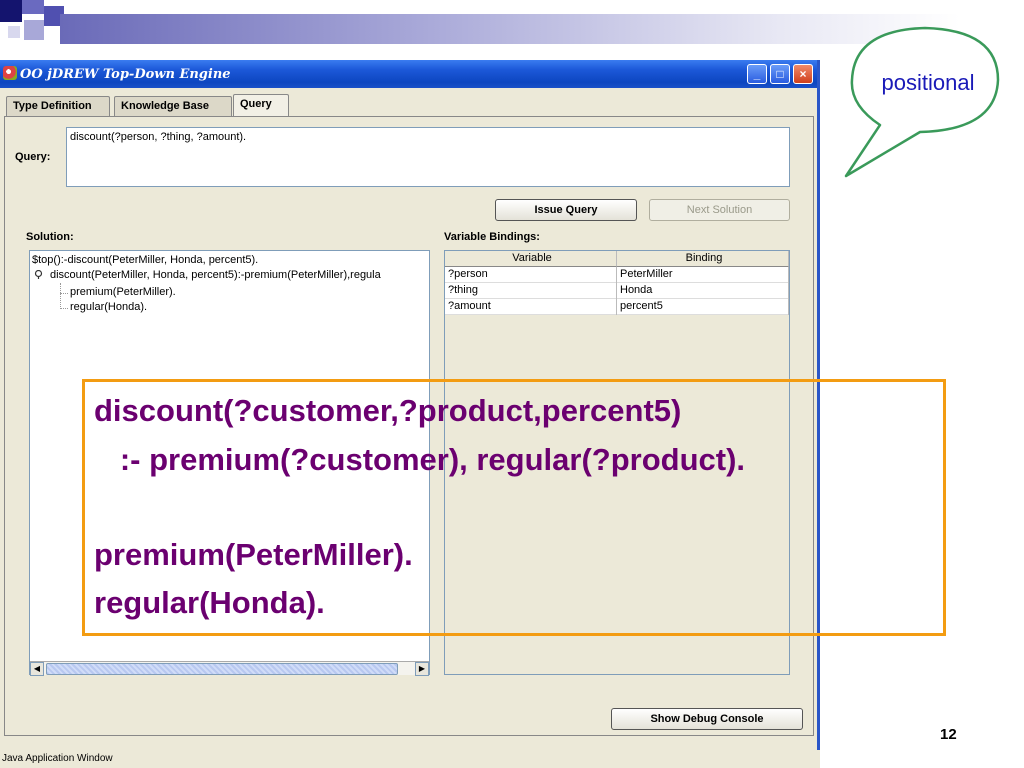 This screenshot has width=1024, height=768. I want to click on table-row: ?amount percent5, so click(617, 307).